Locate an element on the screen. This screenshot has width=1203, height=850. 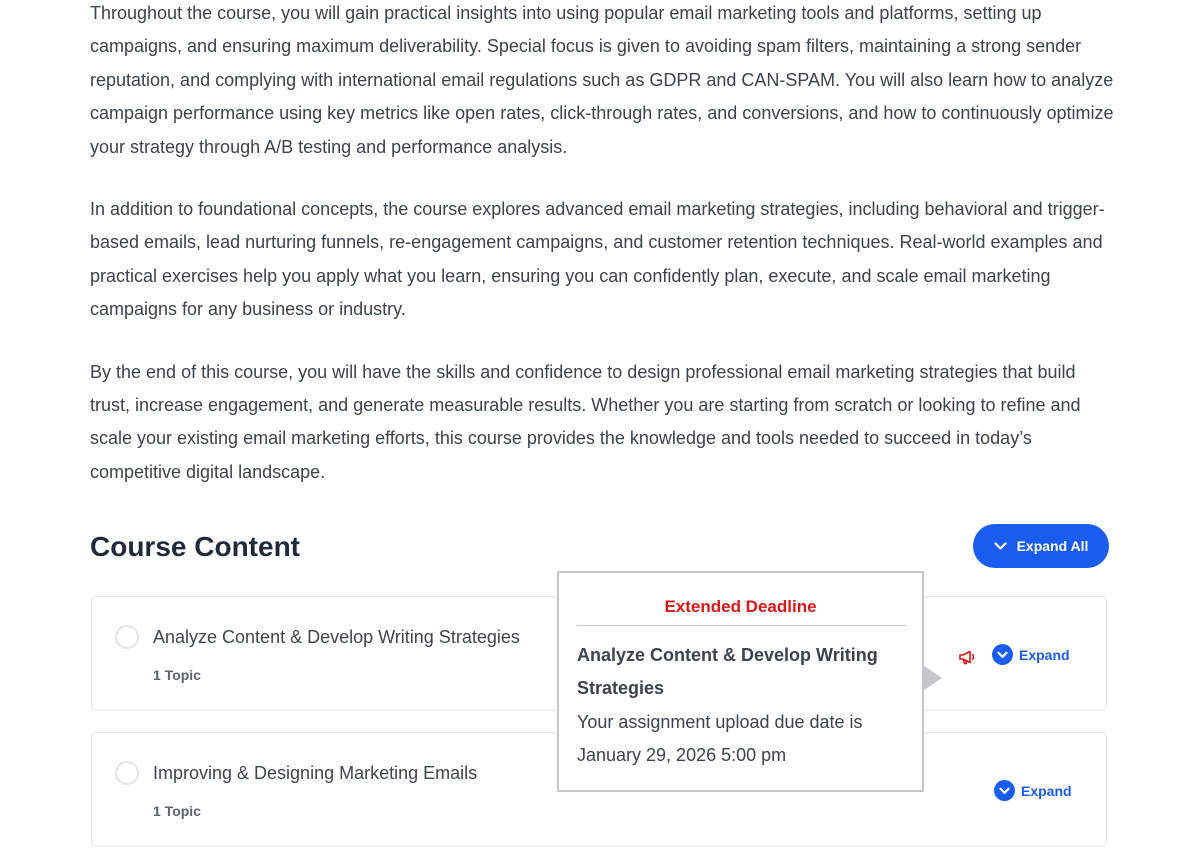
course-content-title: Course Content is located at coordinates (195, 546).